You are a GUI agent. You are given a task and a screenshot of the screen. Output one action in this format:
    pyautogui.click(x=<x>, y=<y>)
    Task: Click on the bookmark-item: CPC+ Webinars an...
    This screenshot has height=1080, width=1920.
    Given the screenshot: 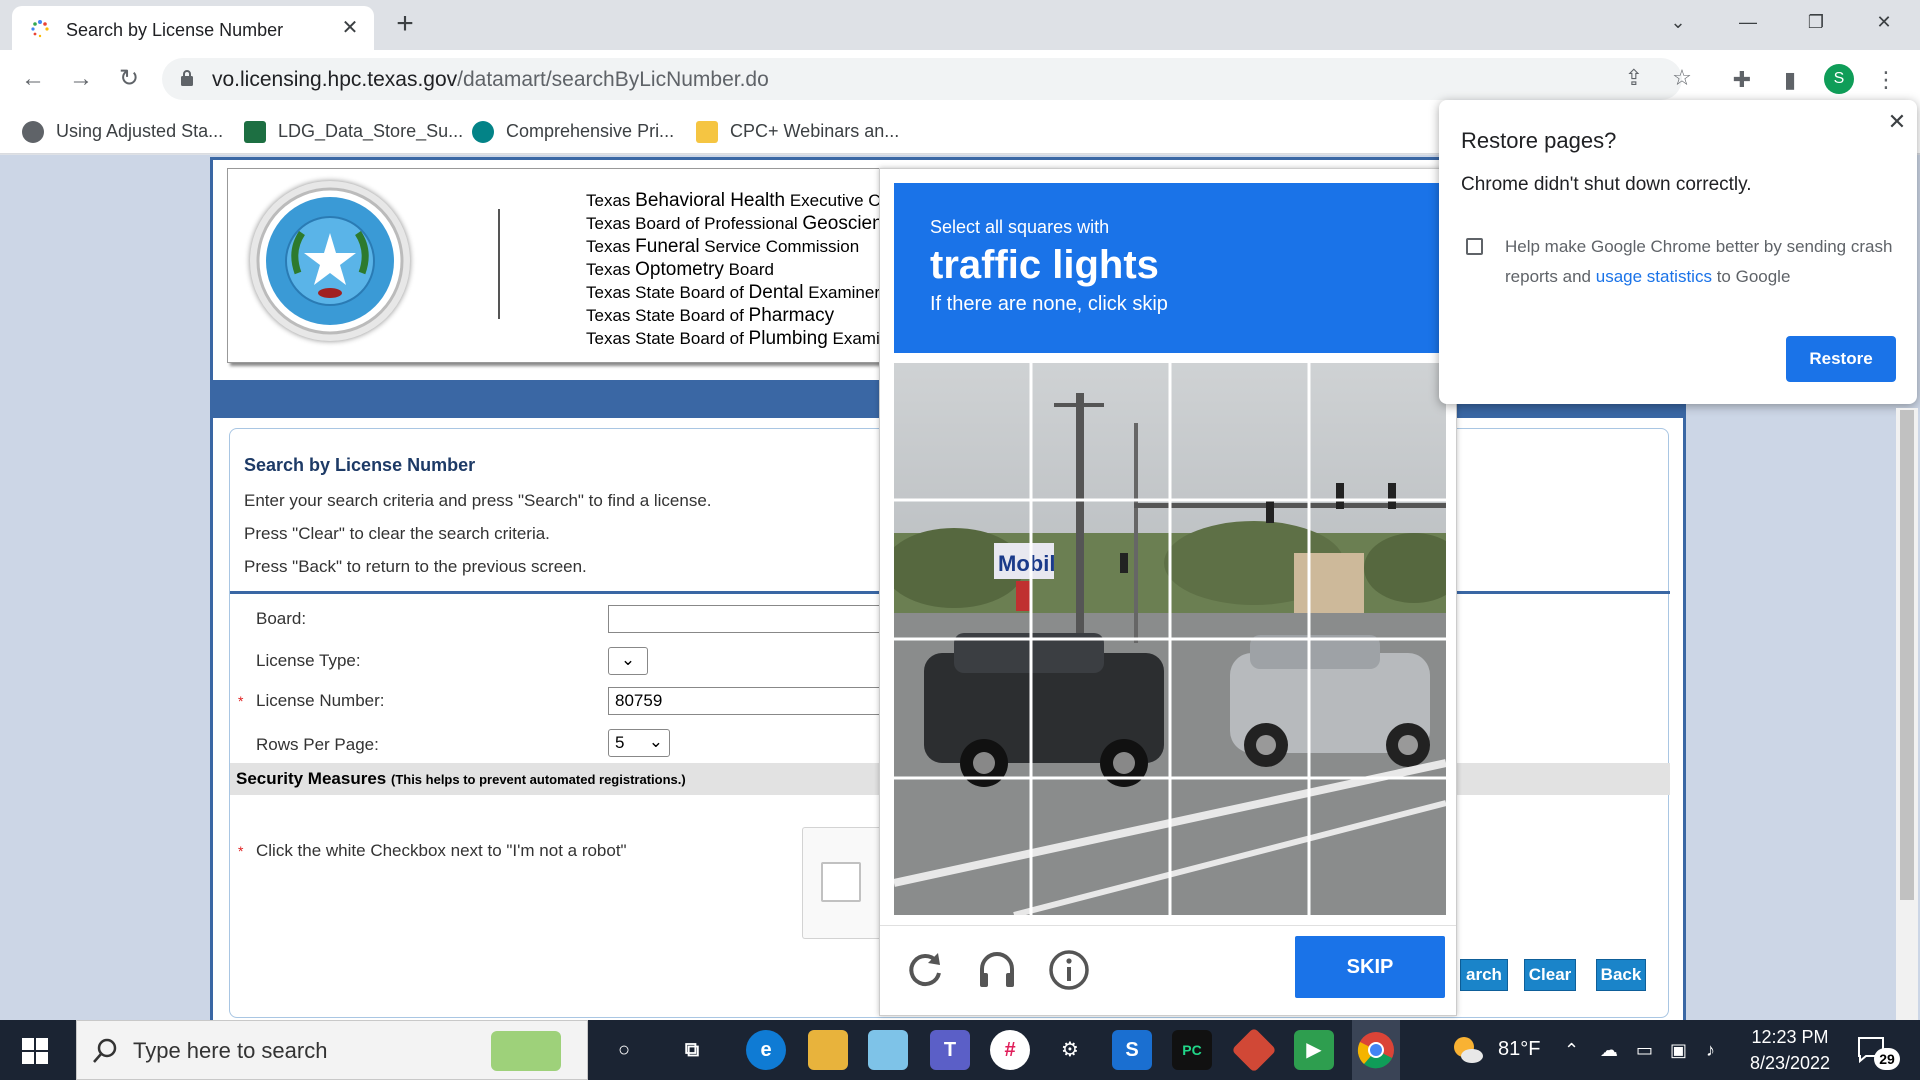 What is the action you would take?
    pyautogui.click(x=797, y=131)
    